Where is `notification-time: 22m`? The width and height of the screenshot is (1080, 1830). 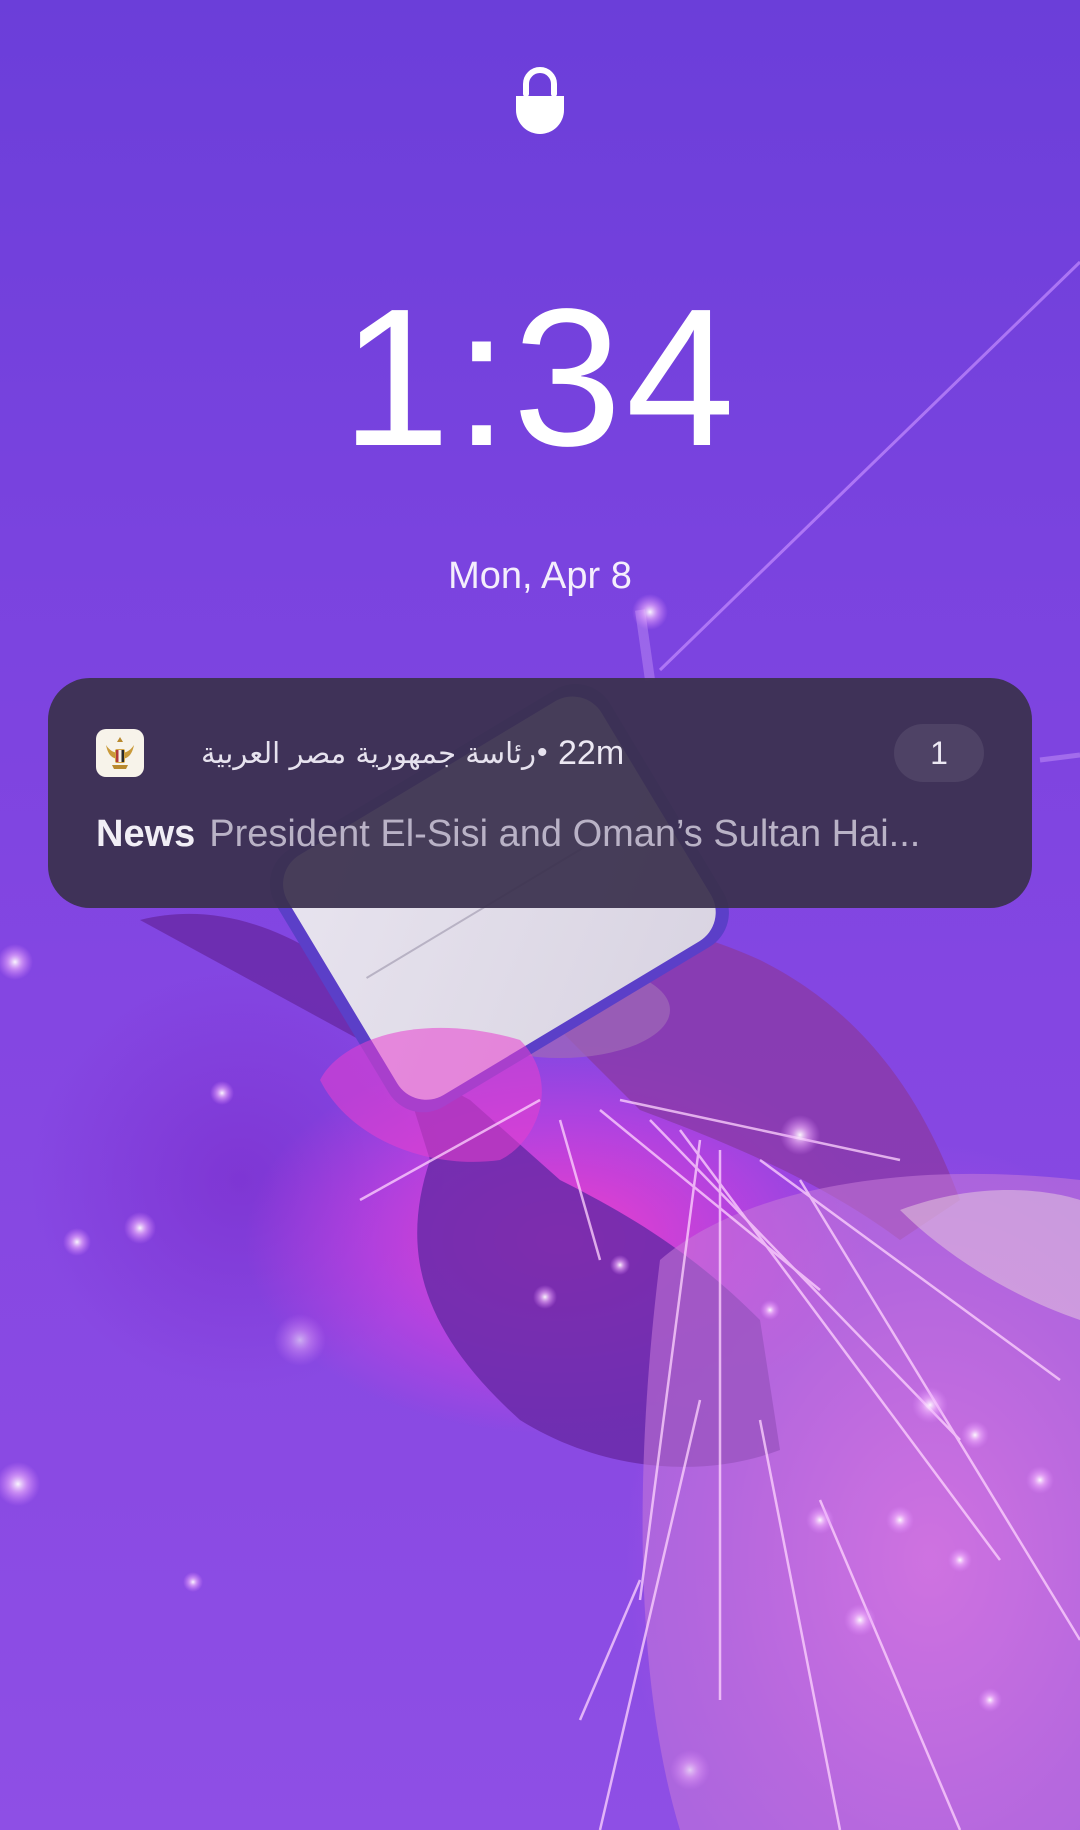 notification-time: 22m is located at coordinates (591, 753).